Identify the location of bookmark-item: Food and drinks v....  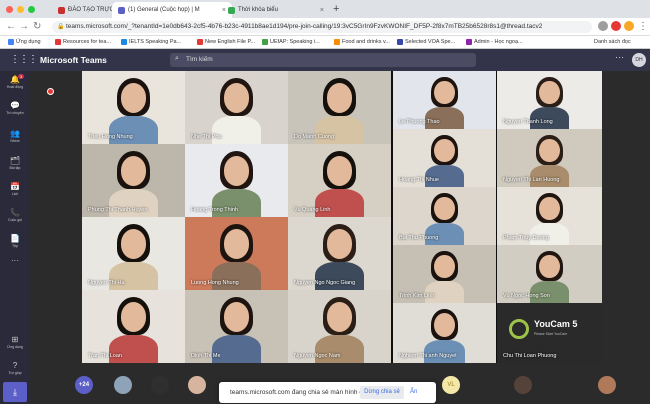
(362, 42).